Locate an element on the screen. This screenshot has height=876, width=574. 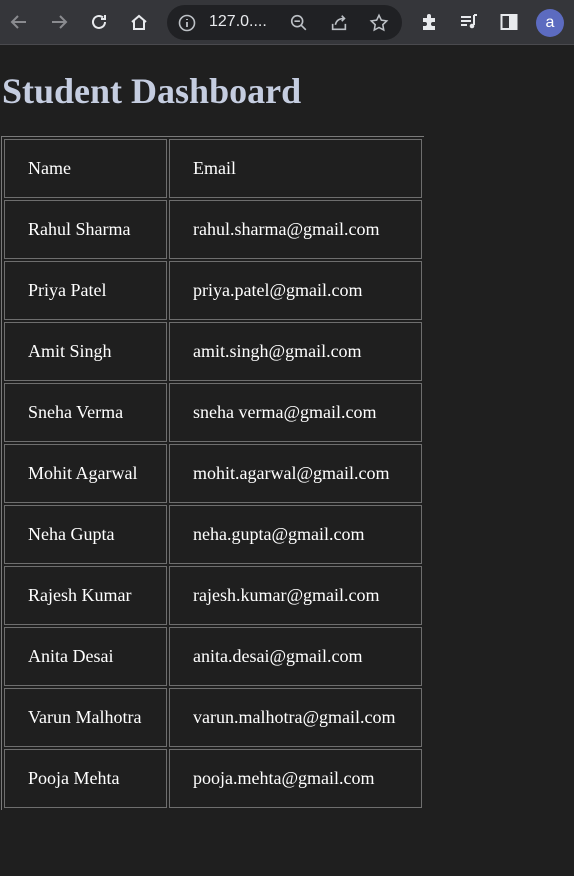
student-email-cell: sneha verma@gmail.com is located at coordinates (295, 412).